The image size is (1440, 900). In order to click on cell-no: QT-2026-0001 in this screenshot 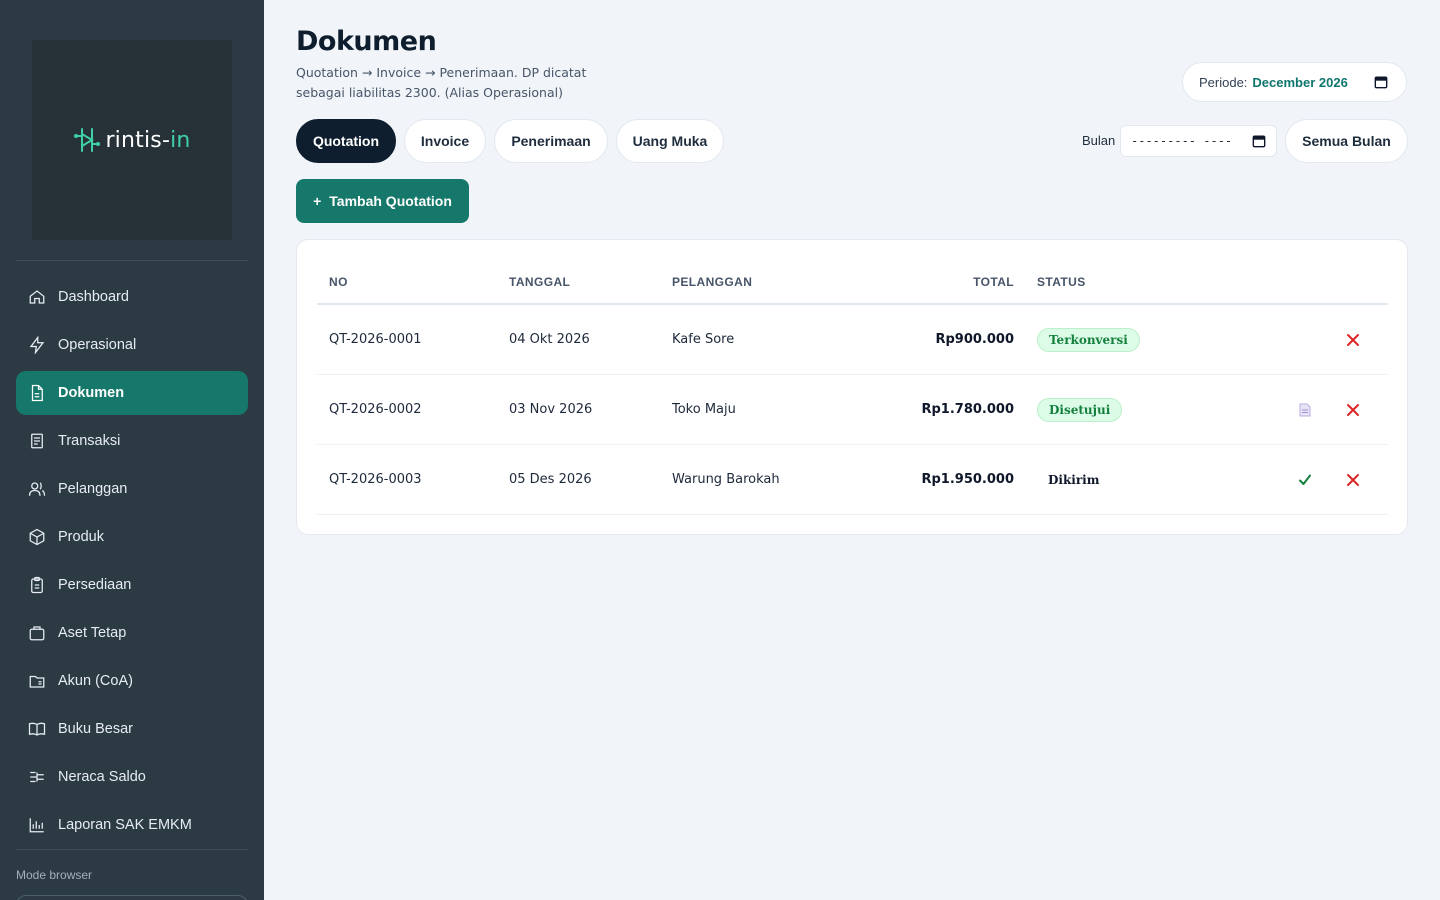, I will do `click(375, 339)`.